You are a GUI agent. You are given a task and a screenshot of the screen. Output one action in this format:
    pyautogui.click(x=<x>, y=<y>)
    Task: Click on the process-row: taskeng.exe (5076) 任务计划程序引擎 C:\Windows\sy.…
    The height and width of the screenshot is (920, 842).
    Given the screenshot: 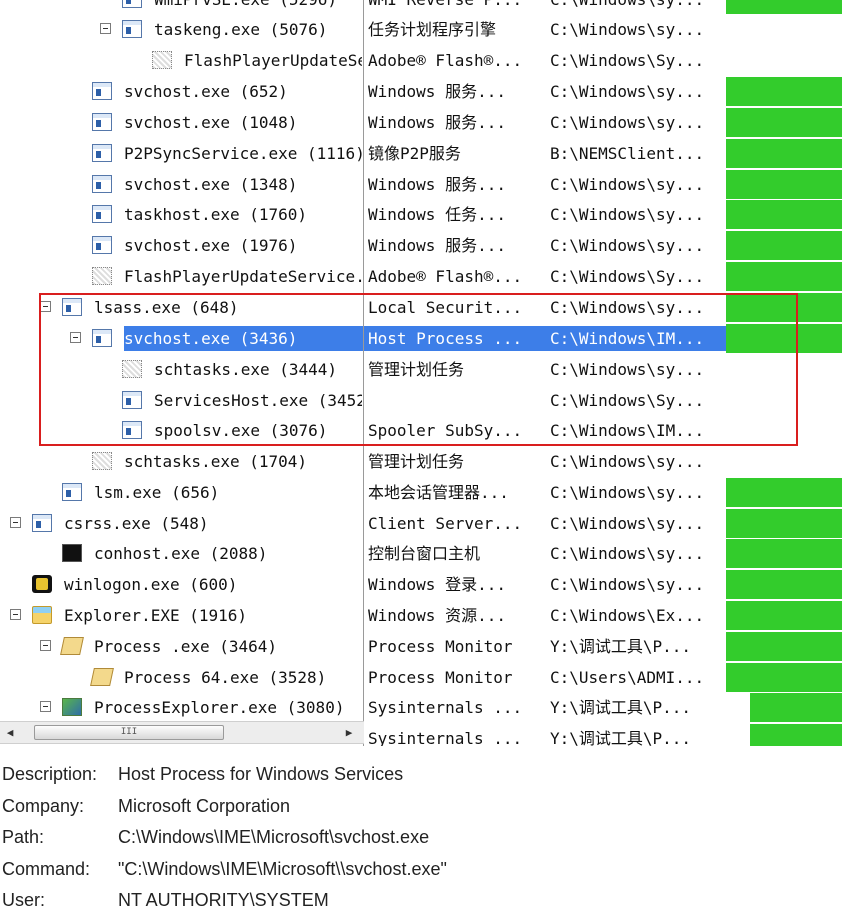 What is the action you would take?
    pyautogui.click(x=421, y=29)
    